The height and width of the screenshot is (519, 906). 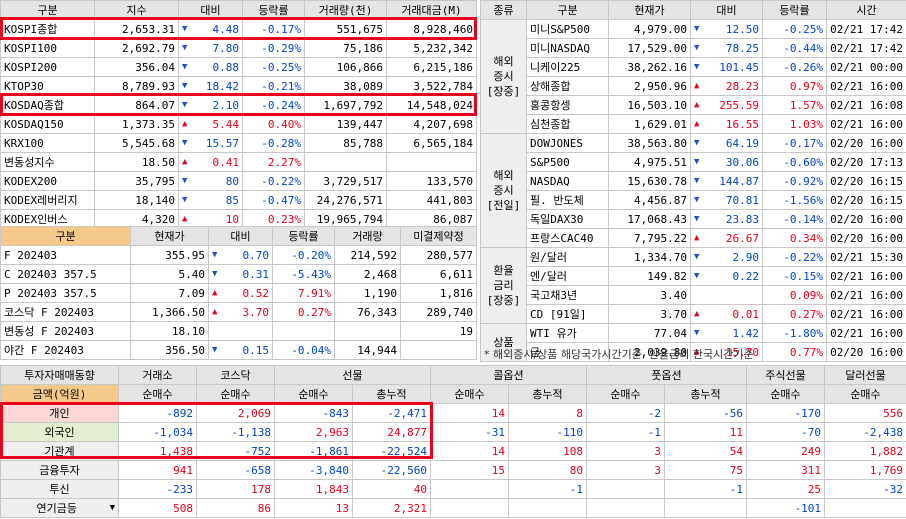 I want to click on global-time: 02/21 16:00, so click(x=866, y=295).